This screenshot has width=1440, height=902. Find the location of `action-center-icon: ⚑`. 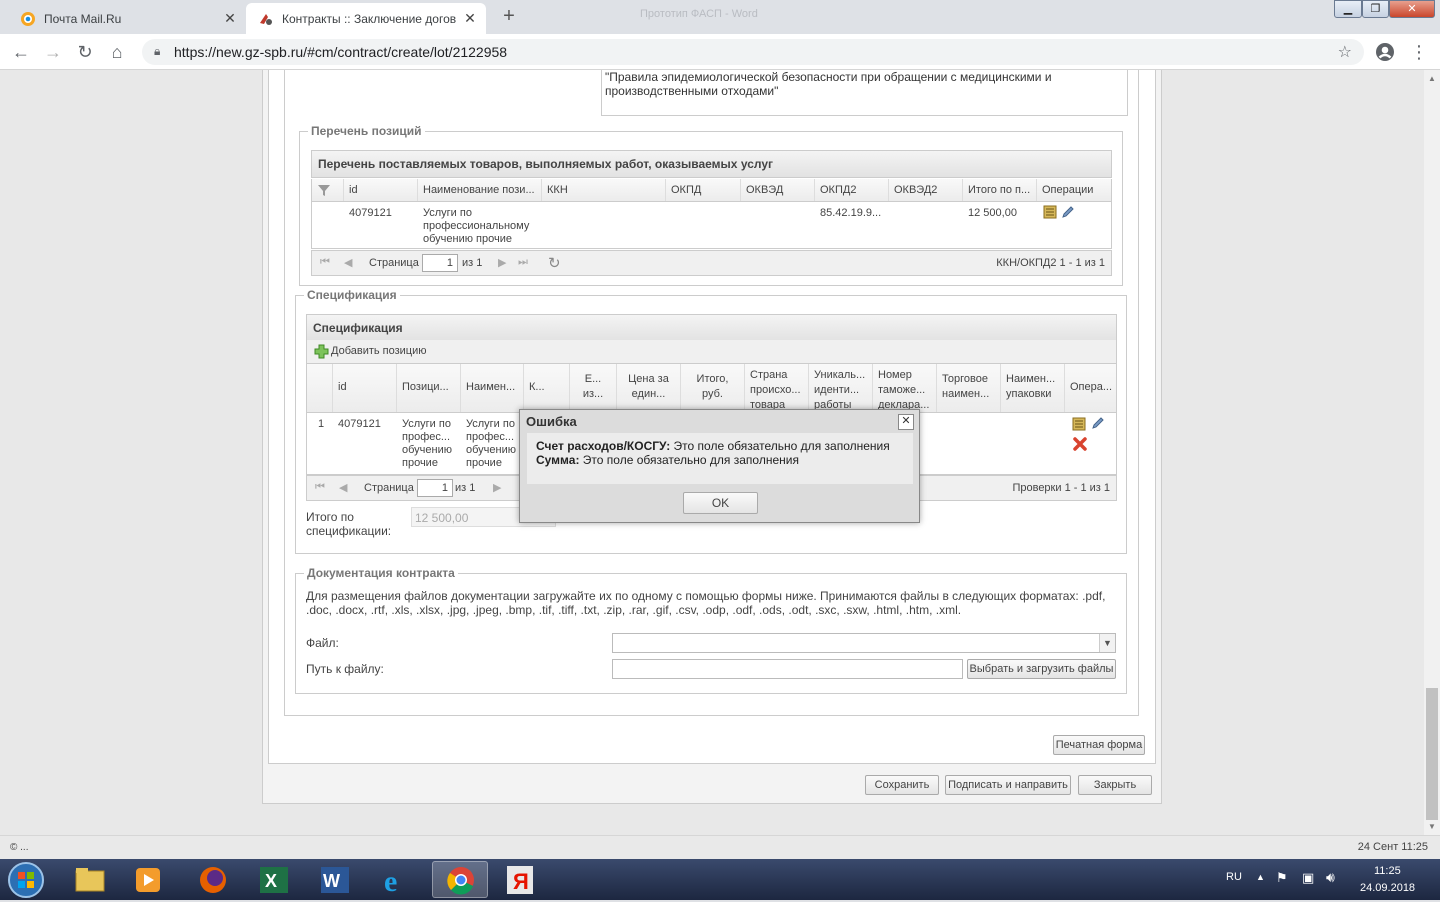

action-center-icon: ⚑ is located at coordinates (1282, 878).